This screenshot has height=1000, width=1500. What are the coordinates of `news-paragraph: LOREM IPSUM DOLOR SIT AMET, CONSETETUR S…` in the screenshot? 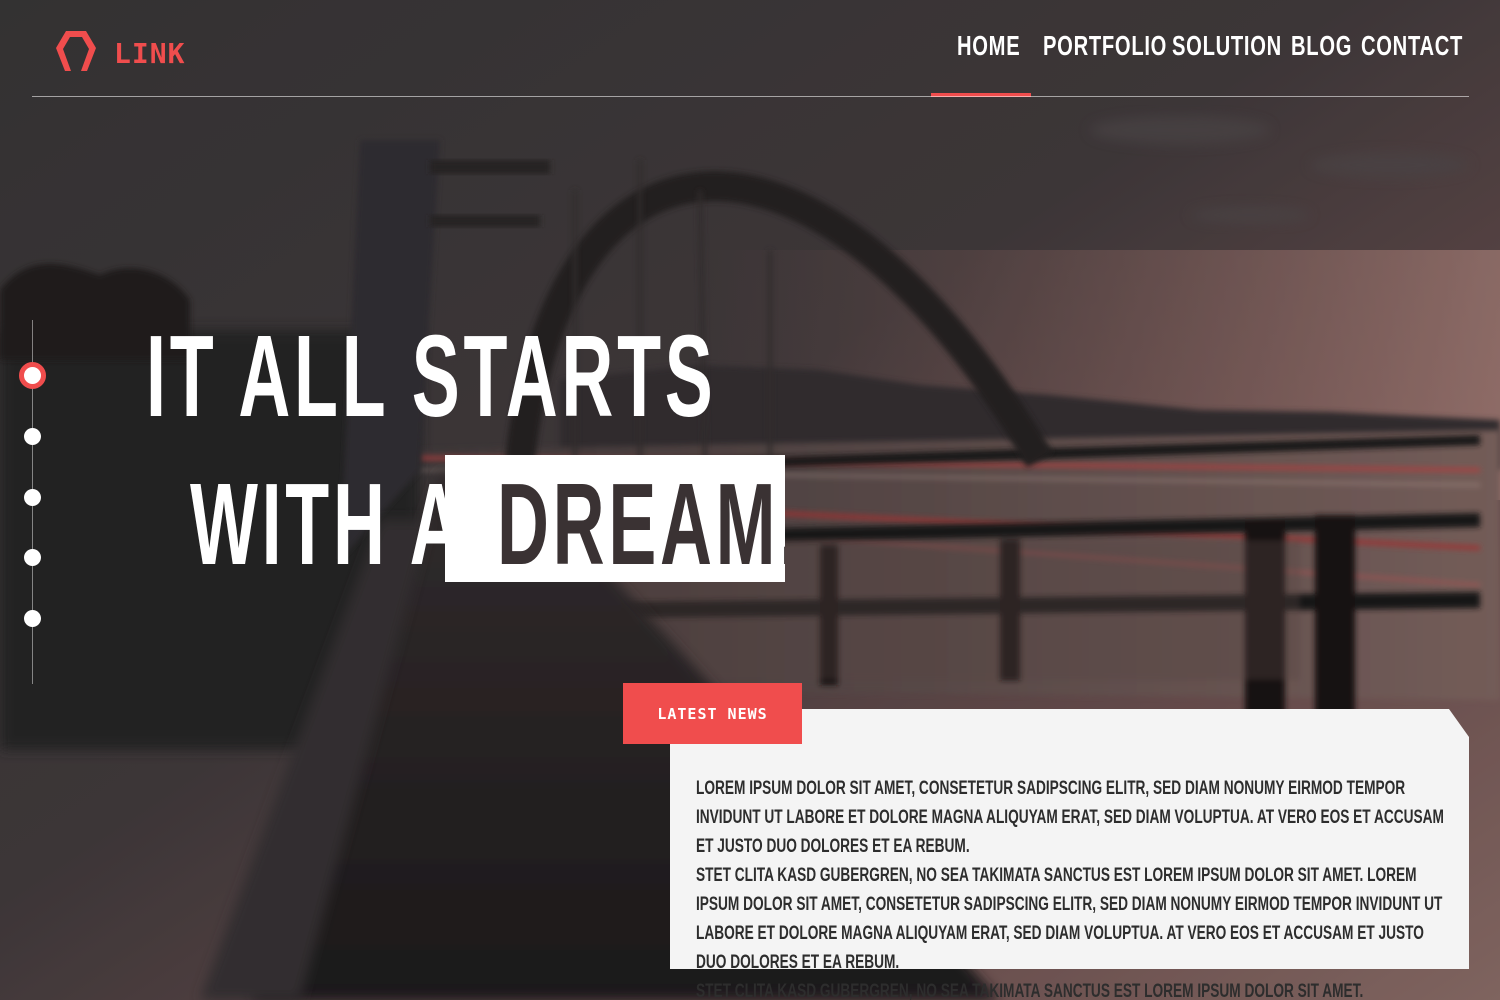 It's located at (1070, 817).